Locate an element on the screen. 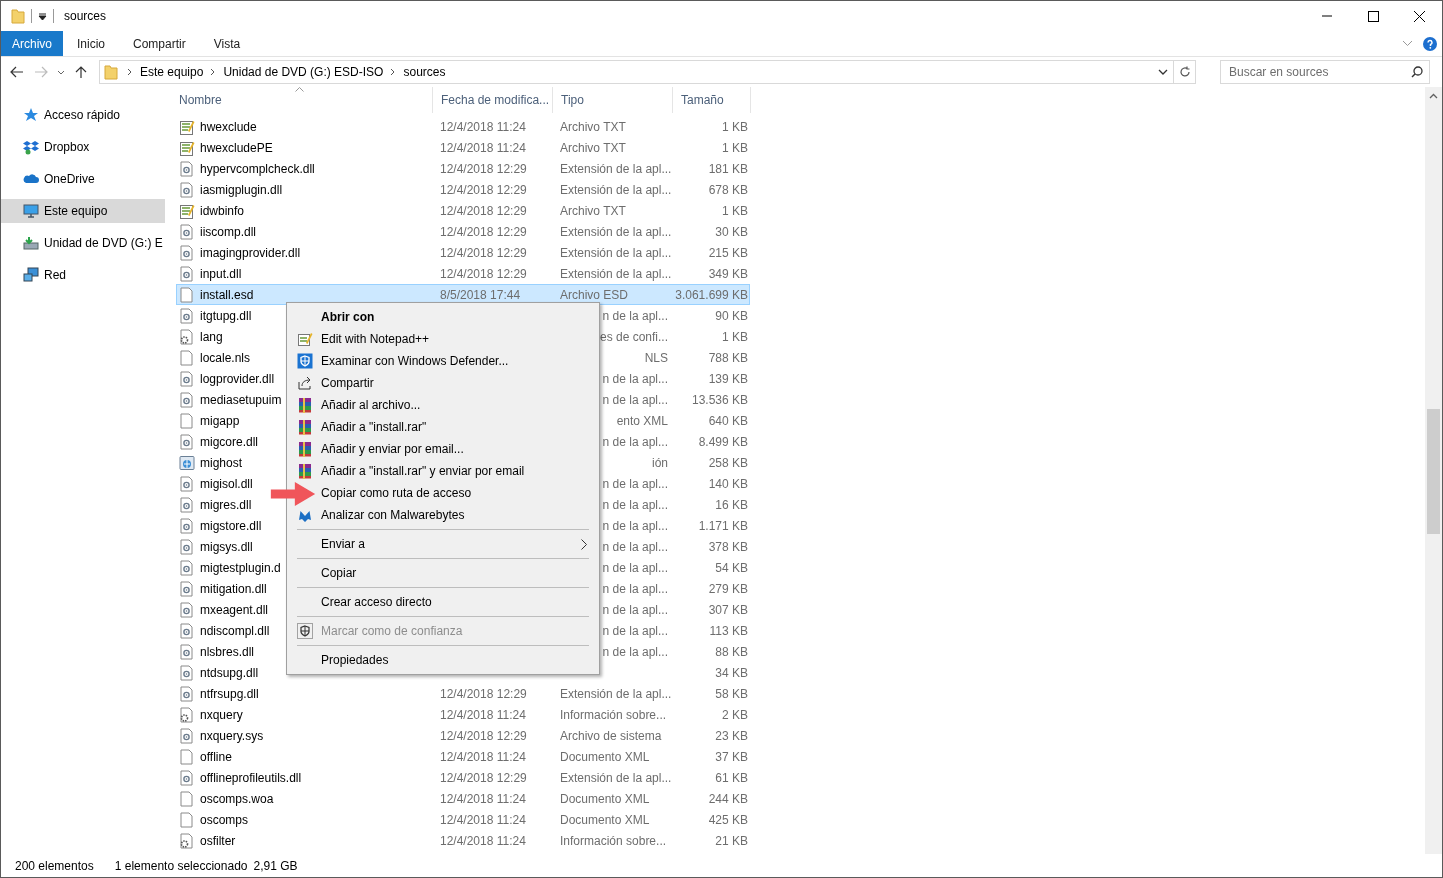 The height and width of the screenshot is (878, 1443). file-name: idwbinfo is located at coordinates (222, 210).